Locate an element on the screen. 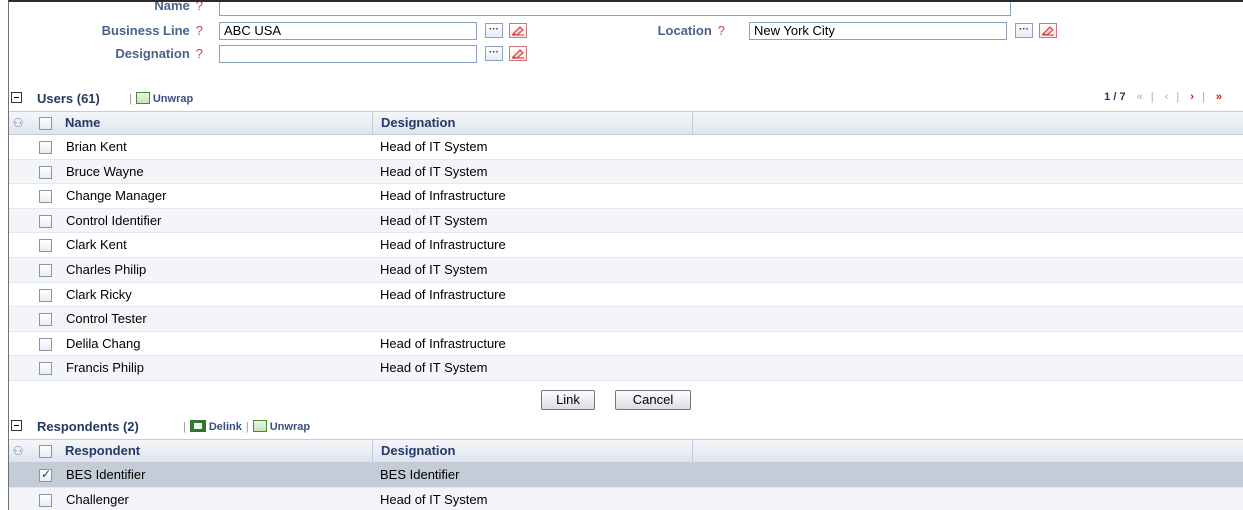  respondents-unwrap-link: Unwrap is located at coordinates (290, 427).